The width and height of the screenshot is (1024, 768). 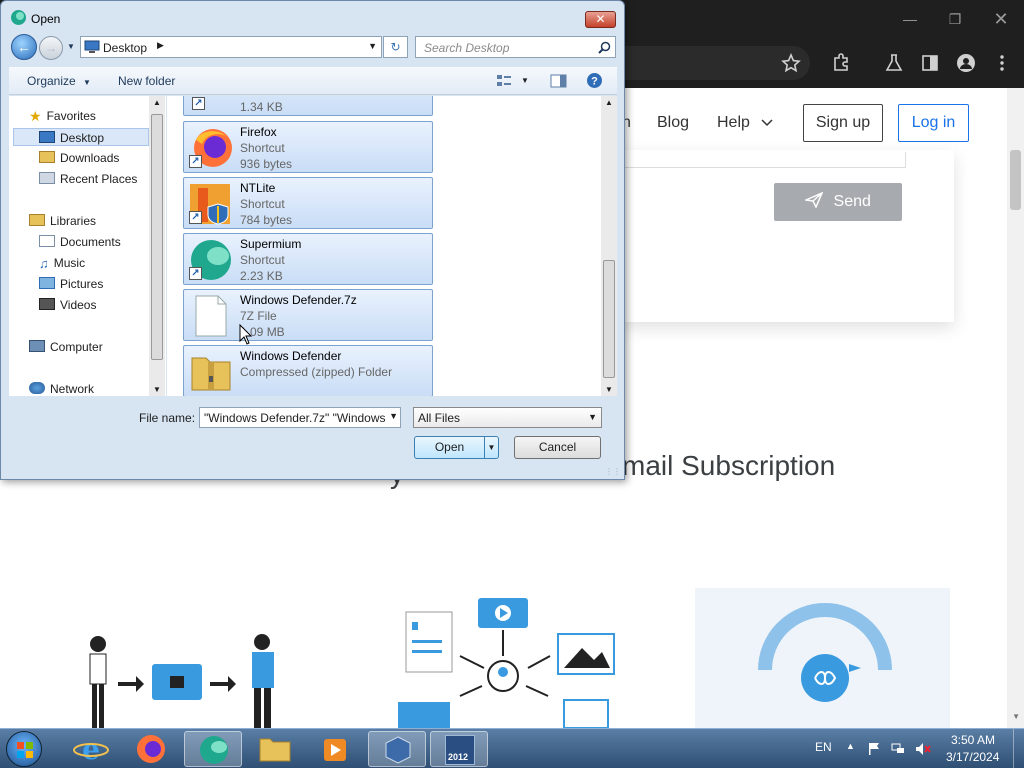 I want to click on nav-pictures: Pictures, so click(x=71, y=284).